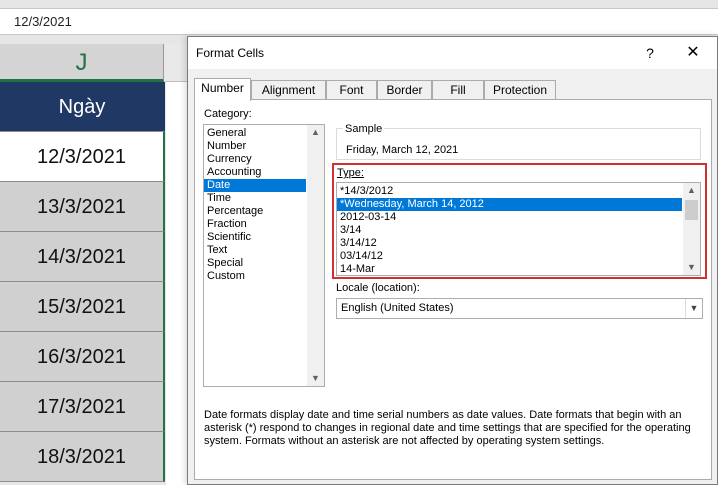 The width and height of the screenshot is (718, 485). I want to click on help-button: ?, so click(650, 53).